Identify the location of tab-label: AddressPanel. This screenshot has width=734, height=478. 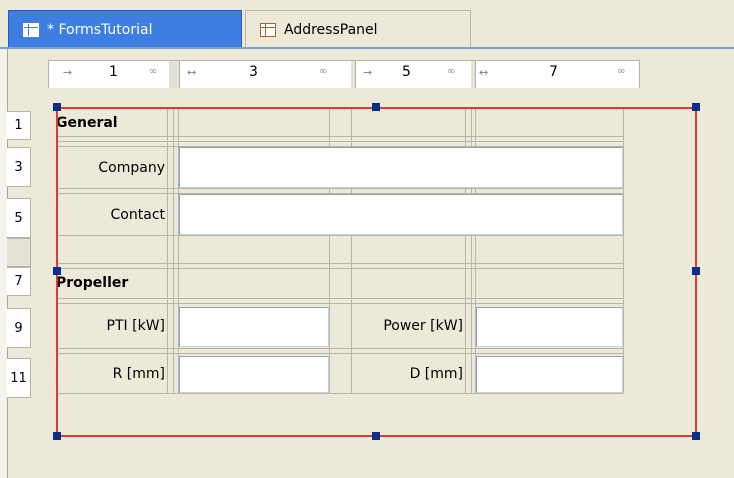
(331, 29).